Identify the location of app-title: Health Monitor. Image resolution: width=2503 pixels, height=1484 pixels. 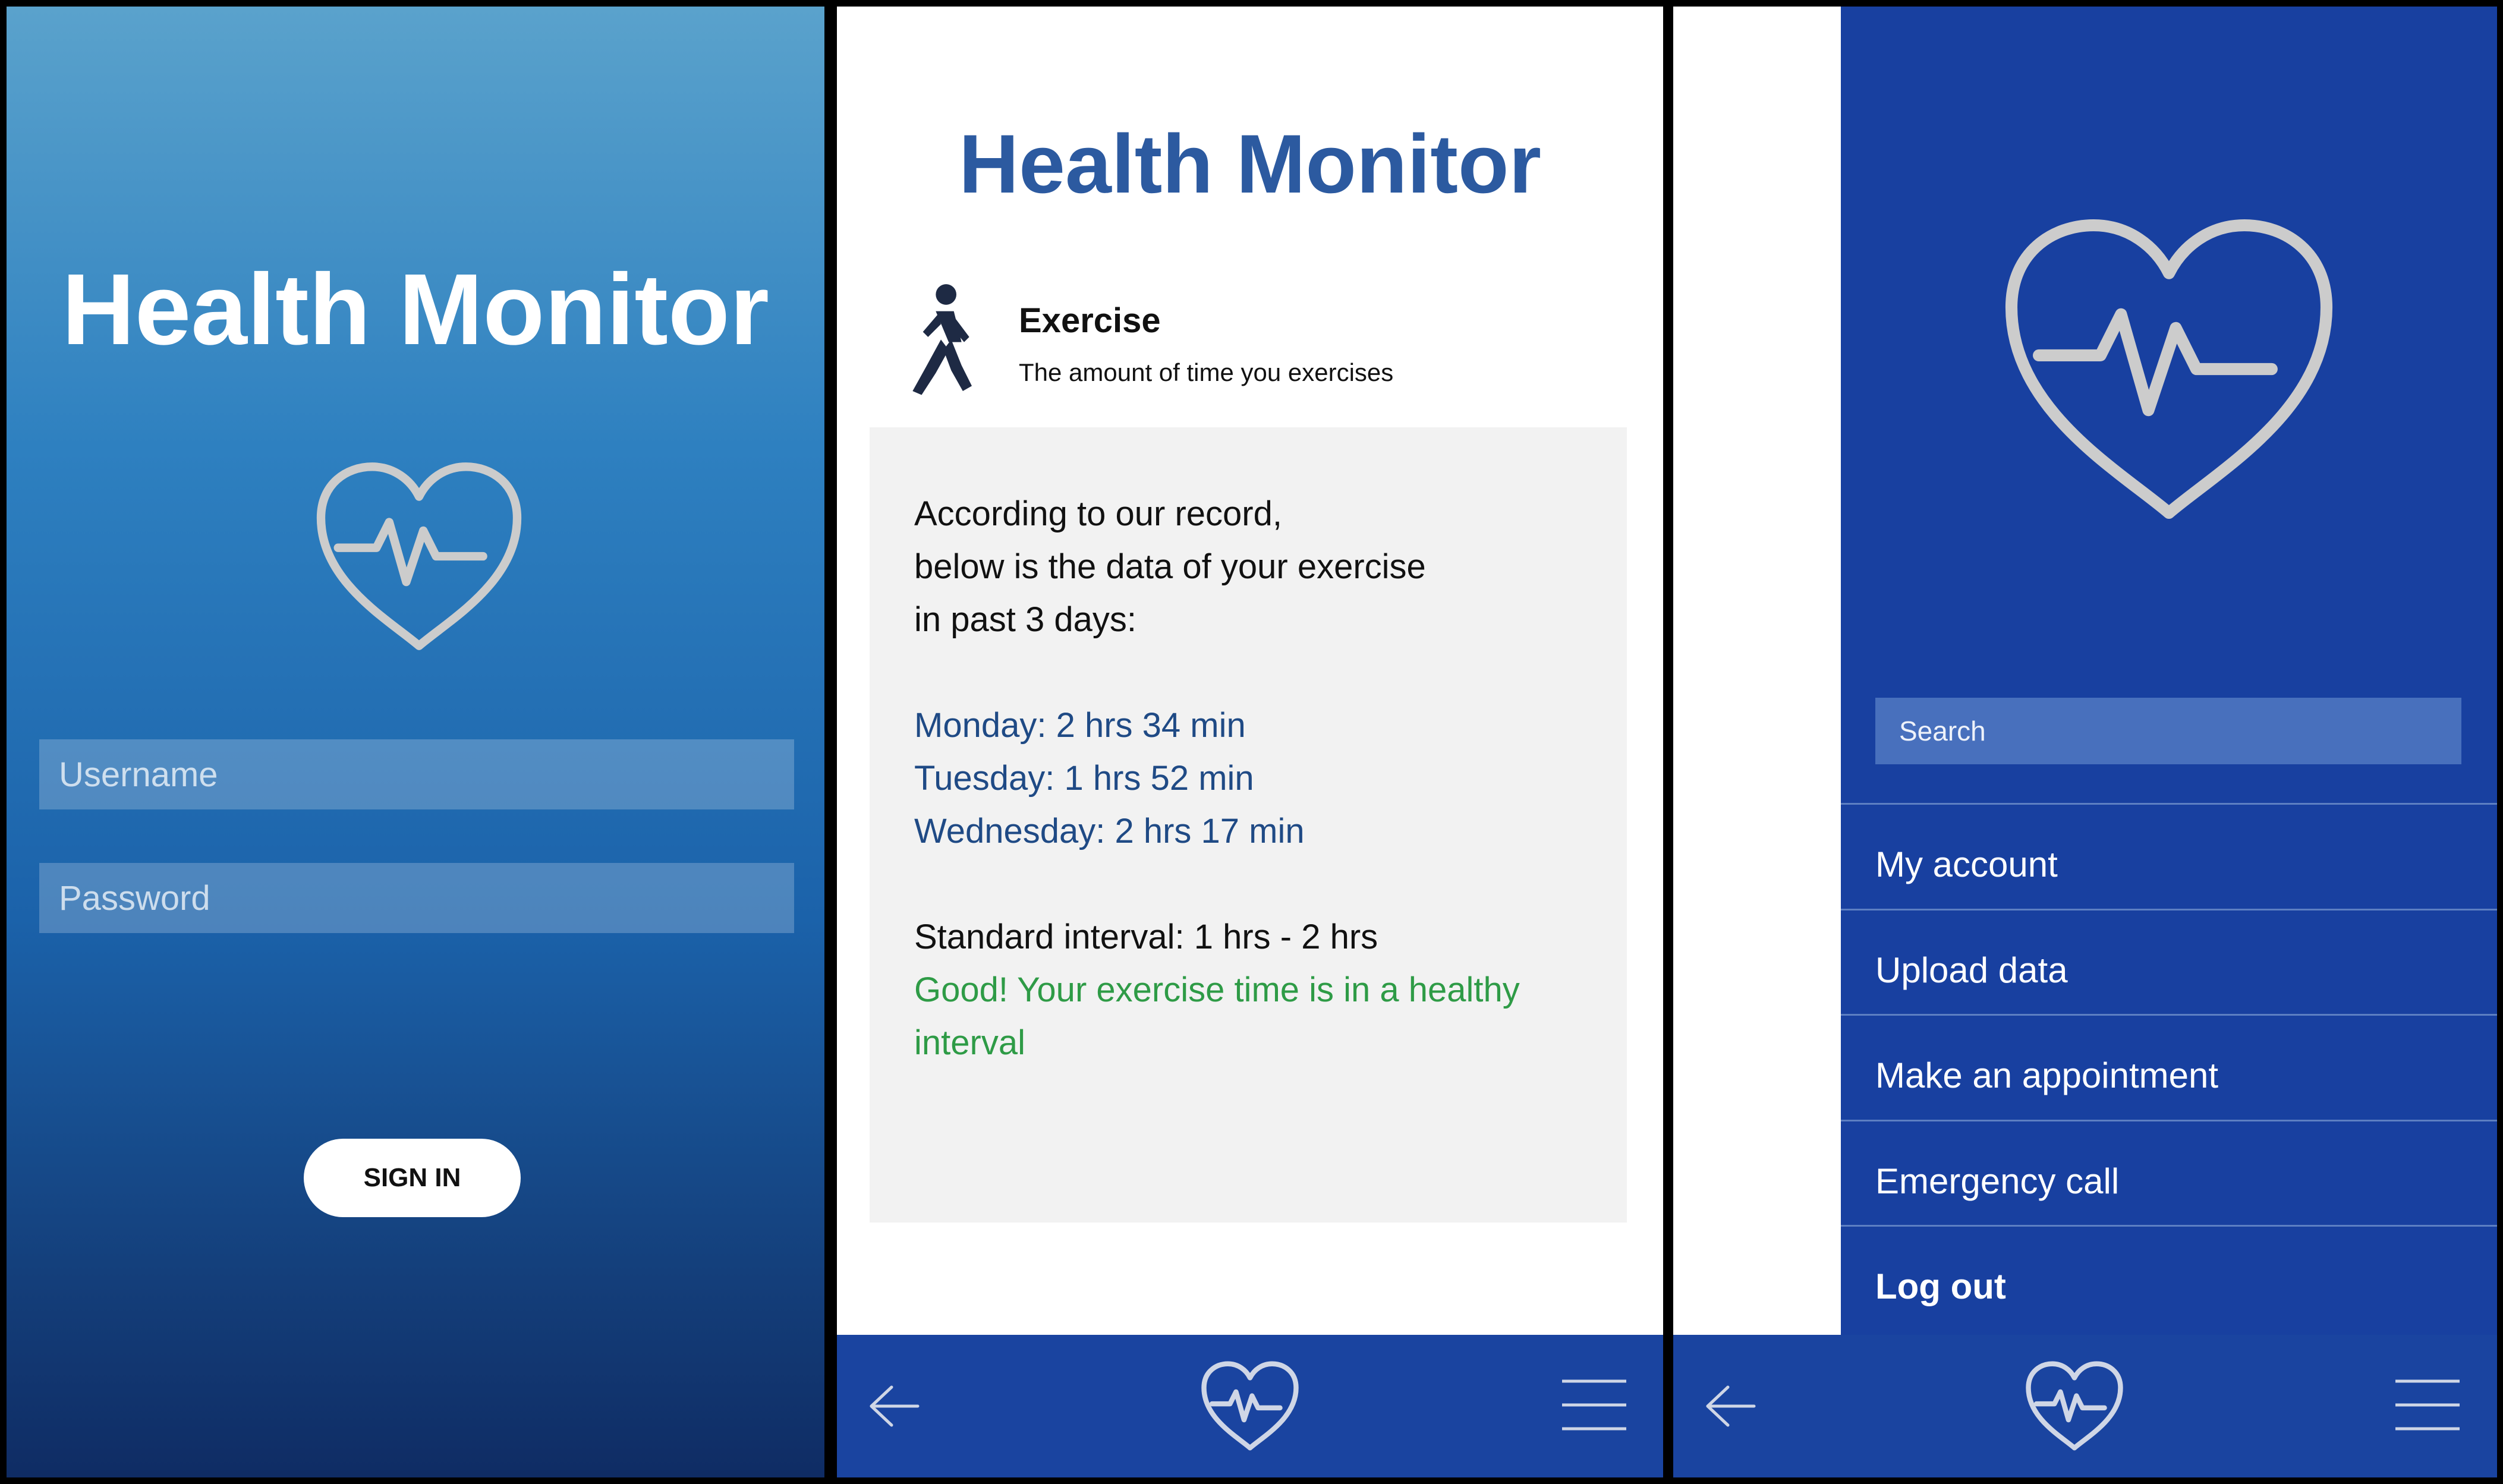
(415, 310).